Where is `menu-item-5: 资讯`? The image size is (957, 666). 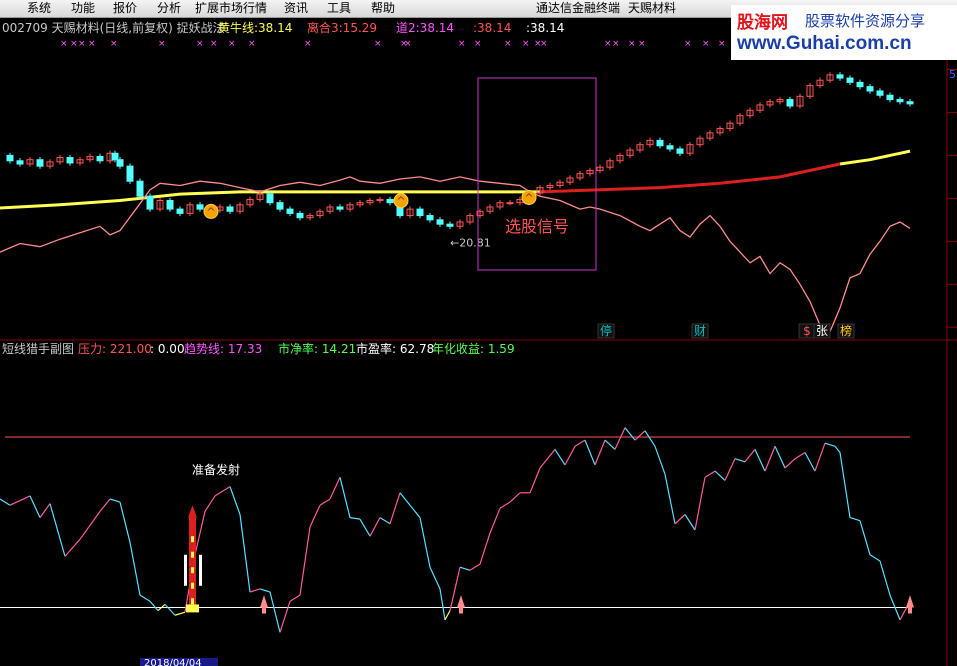 menu-item-5: 资讯 is located at coordinates (296, 8).